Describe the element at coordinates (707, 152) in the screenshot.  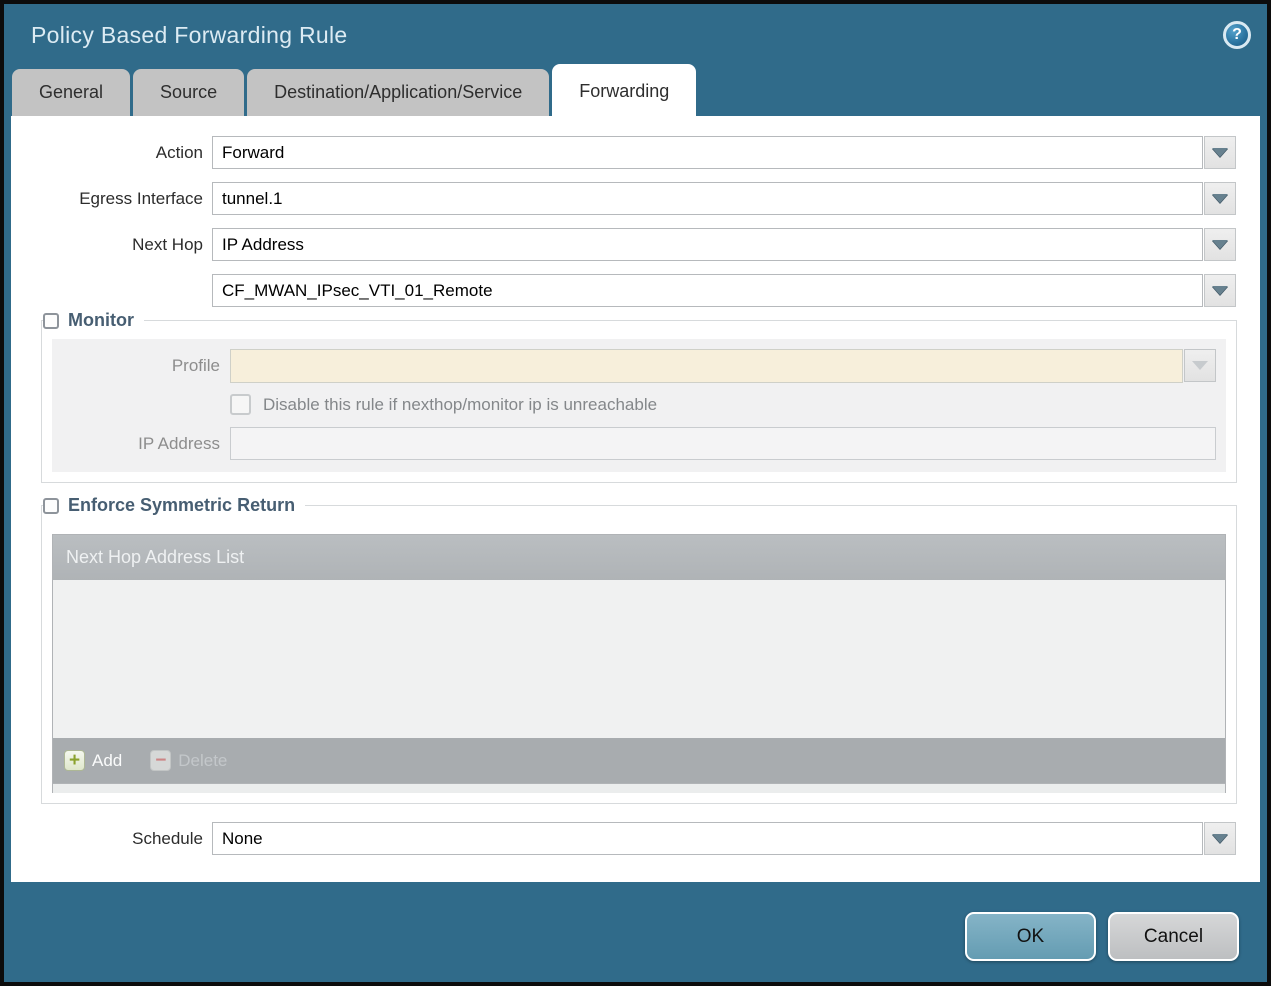
I see `action-value: Forward` at that location.